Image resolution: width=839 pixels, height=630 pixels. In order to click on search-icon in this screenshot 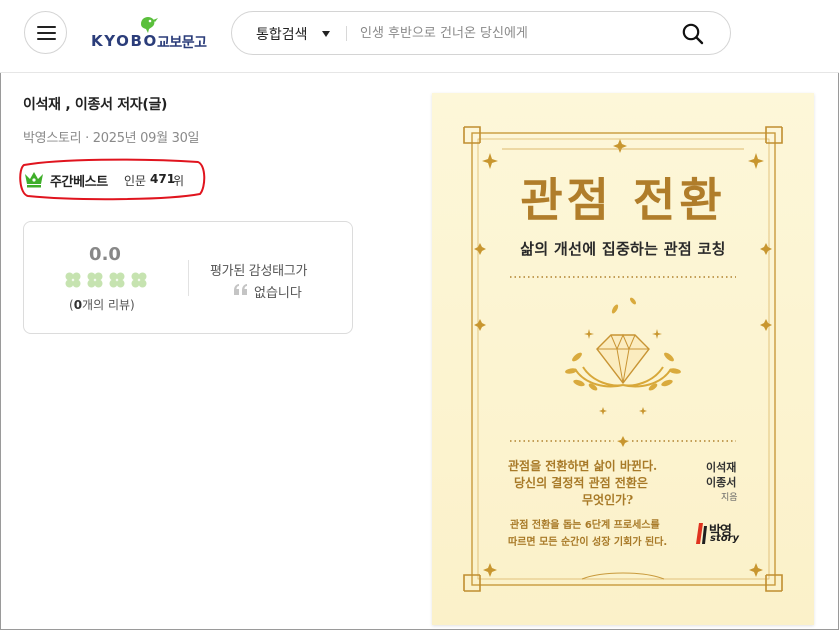, I will do `click(693, 34)`.